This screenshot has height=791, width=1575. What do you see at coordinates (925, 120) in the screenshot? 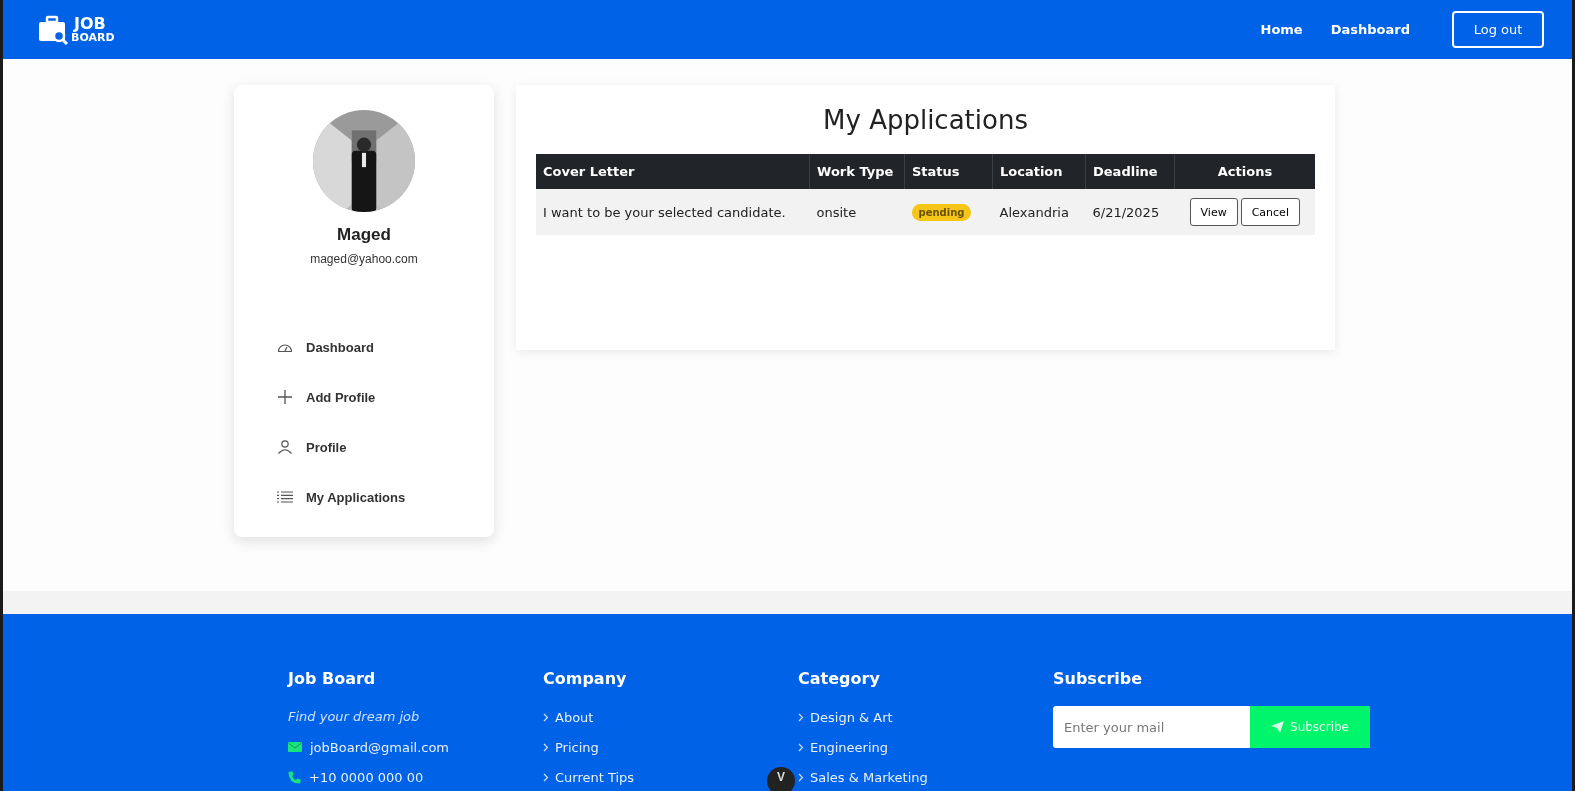
I see `page-title: My Applications` at bounding box center [925, 120].